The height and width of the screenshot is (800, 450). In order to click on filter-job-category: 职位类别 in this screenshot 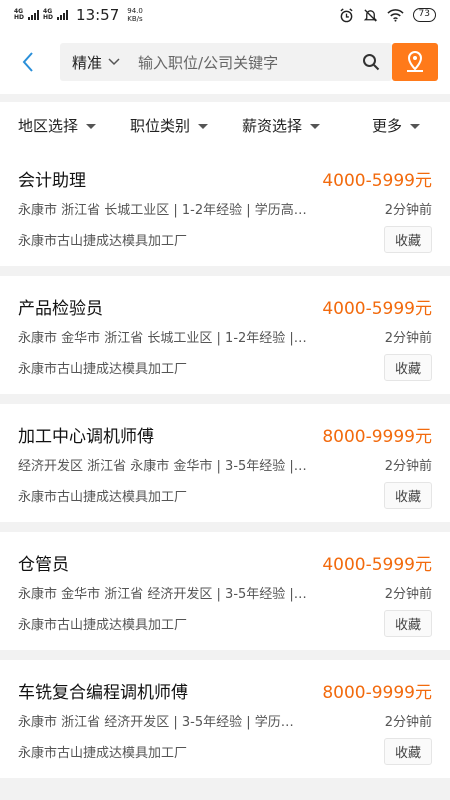, I will do `click(186, 125)`.